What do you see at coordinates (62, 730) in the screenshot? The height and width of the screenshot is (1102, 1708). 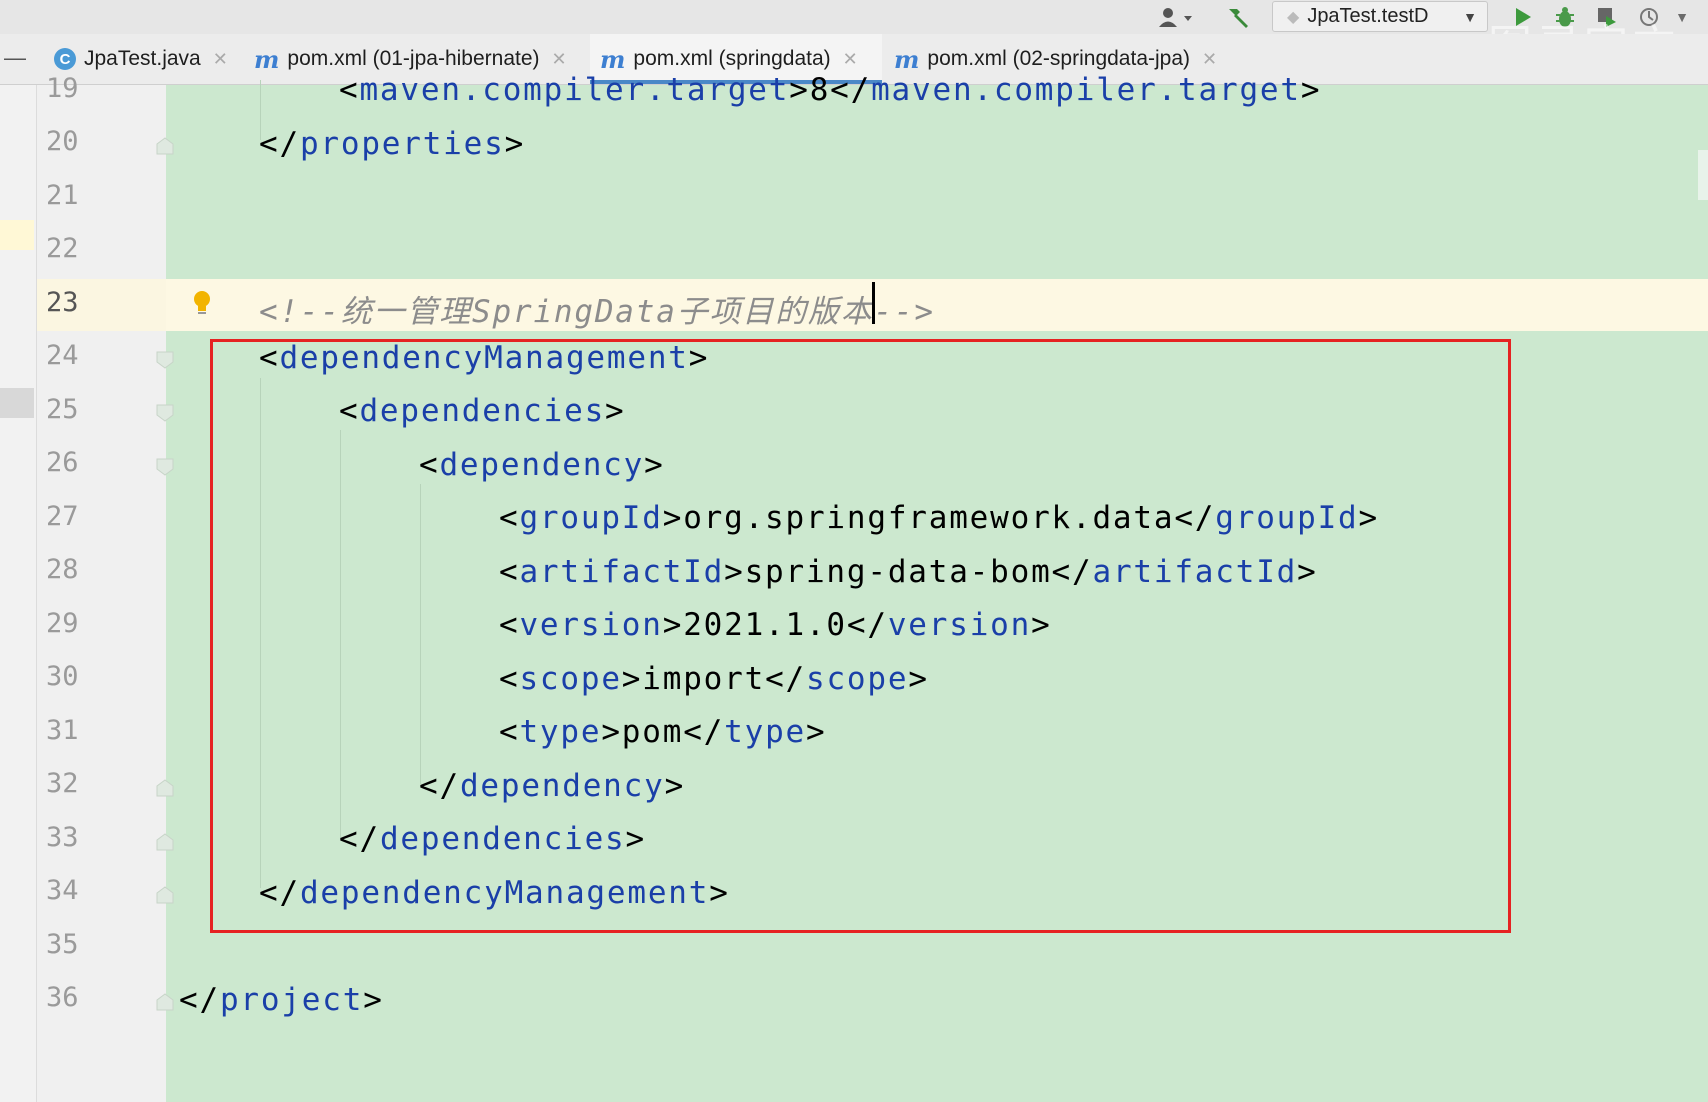 I see `line-number: 31` at bounding box center [62, 730].